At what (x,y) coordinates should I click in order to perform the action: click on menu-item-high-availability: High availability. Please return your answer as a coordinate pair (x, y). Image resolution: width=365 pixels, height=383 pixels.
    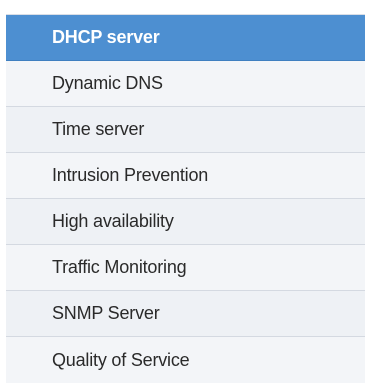
    Looking at the image, I should click on (185, 222).